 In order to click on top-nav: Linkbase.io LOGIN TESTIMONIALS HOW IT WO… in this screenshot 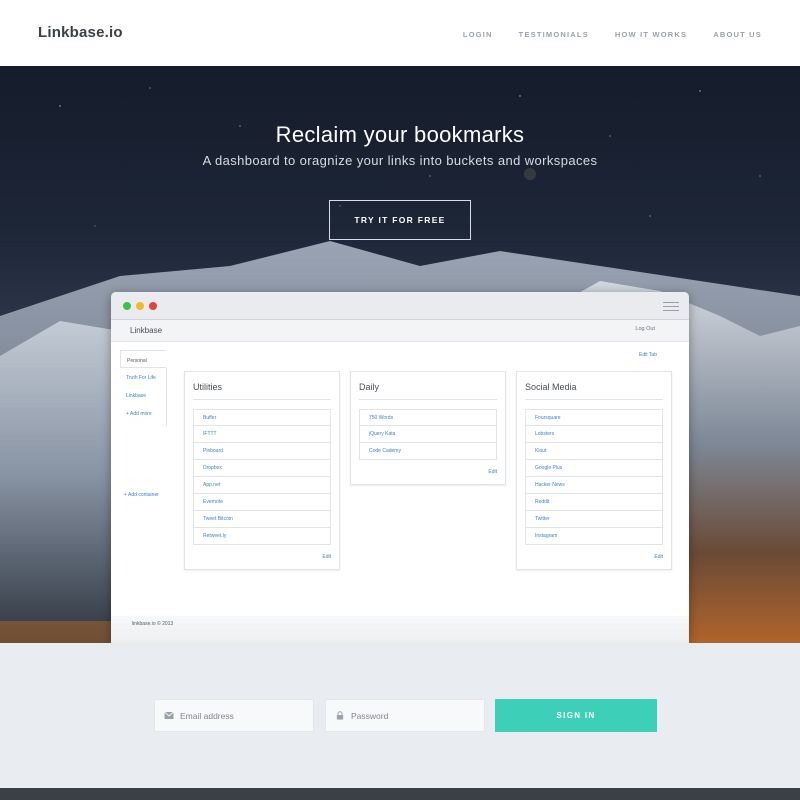, I will do `click(400, 33)`.